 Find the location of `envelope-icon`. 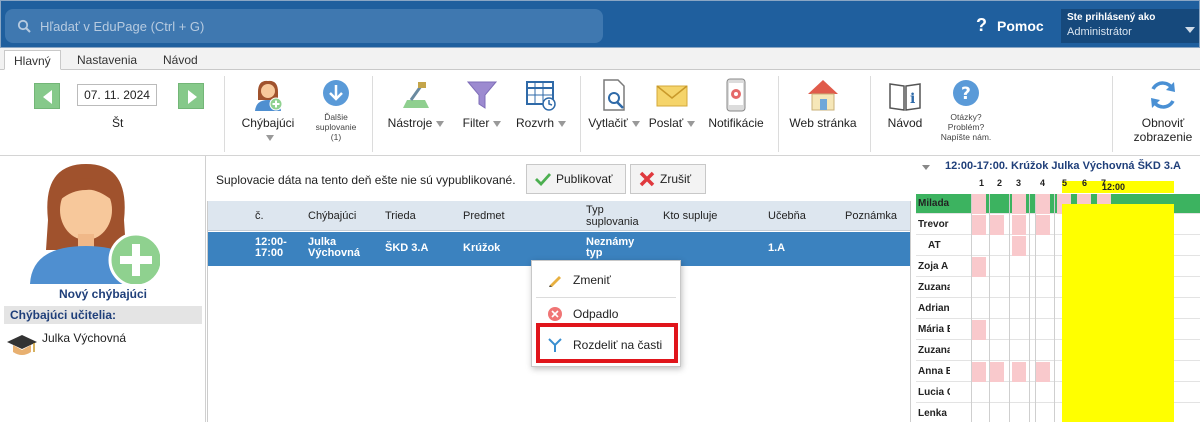

envelope-icon is located at coordinates (672, 96).